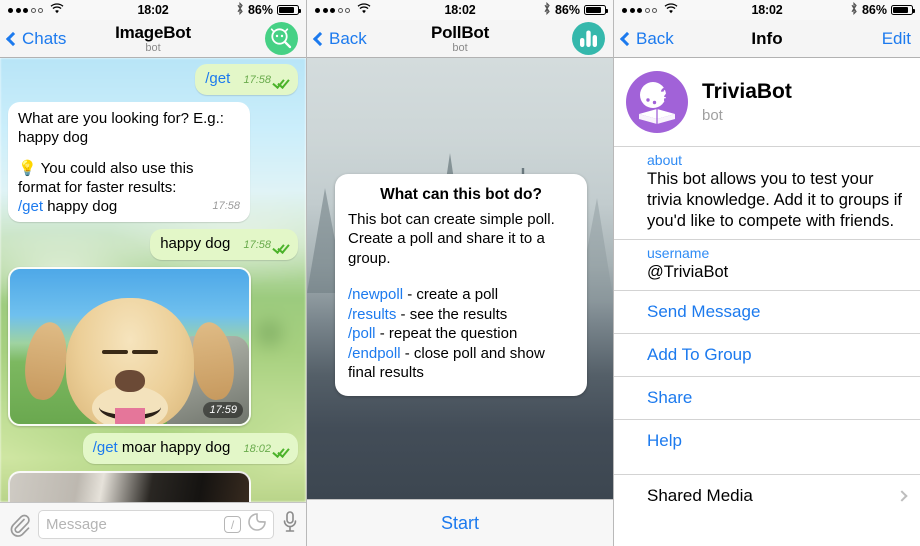  What do you see at coordinates (372, 314) in the screenshot?
I see `command-link: /results` at bounding box center [372, 314].